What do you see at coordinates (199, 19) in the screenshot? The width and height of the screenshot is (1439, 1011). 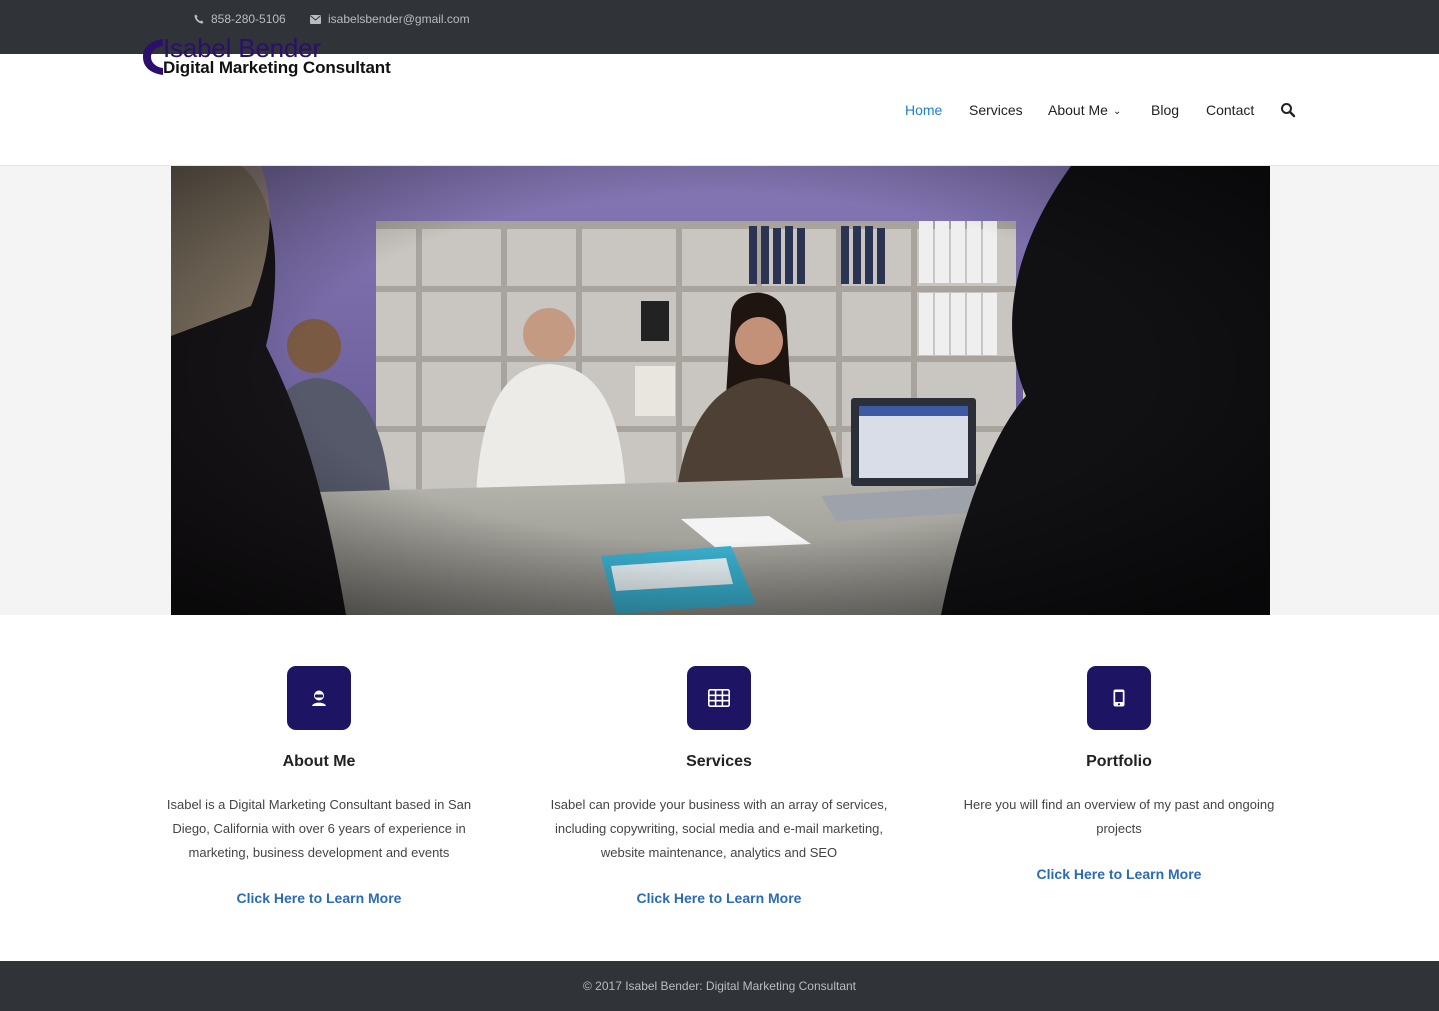 I see `phone-icon` at bounding box center [199, 19].